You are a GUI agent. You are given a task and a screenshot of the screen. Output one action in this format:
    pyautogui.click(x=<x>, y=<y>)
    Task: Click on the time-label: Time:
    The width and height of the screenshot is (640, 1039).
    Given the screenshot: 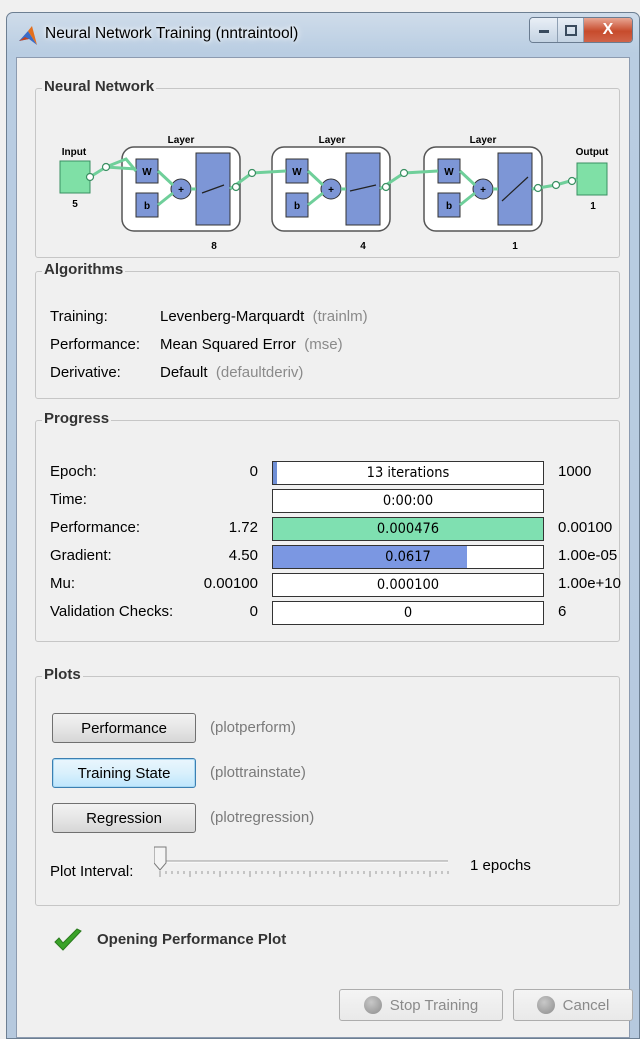 What is the action you would take?
    pyautogui.click(x=68, y=499)
    